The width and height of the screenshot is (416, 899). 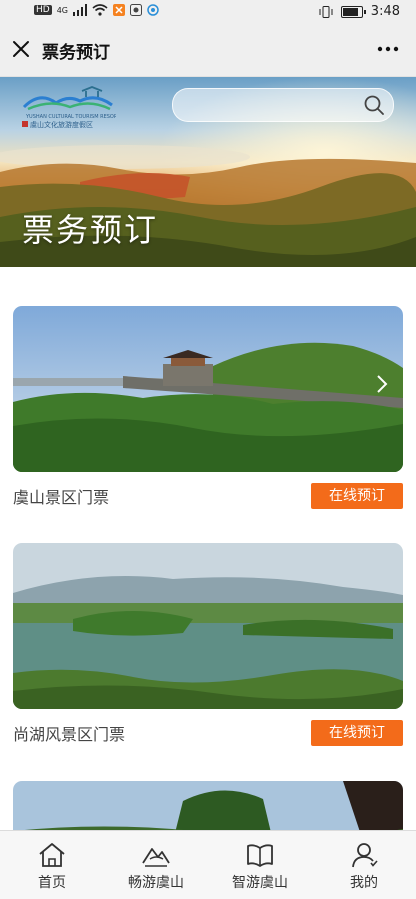 I want to click on tab-smart-yushan: 智游虞山, so click(x=260, y=865).